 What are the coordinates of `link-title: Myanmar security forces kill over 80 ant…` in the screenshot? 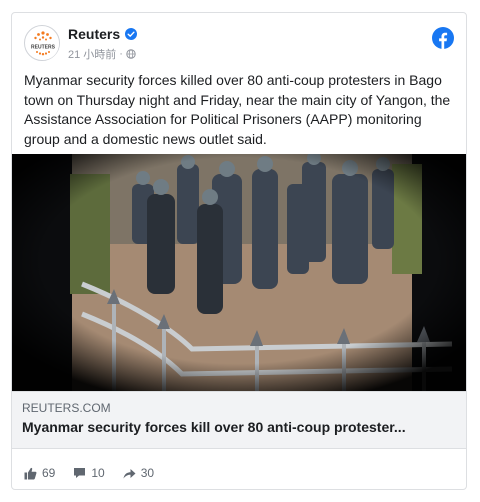 It's located at (240, 427).